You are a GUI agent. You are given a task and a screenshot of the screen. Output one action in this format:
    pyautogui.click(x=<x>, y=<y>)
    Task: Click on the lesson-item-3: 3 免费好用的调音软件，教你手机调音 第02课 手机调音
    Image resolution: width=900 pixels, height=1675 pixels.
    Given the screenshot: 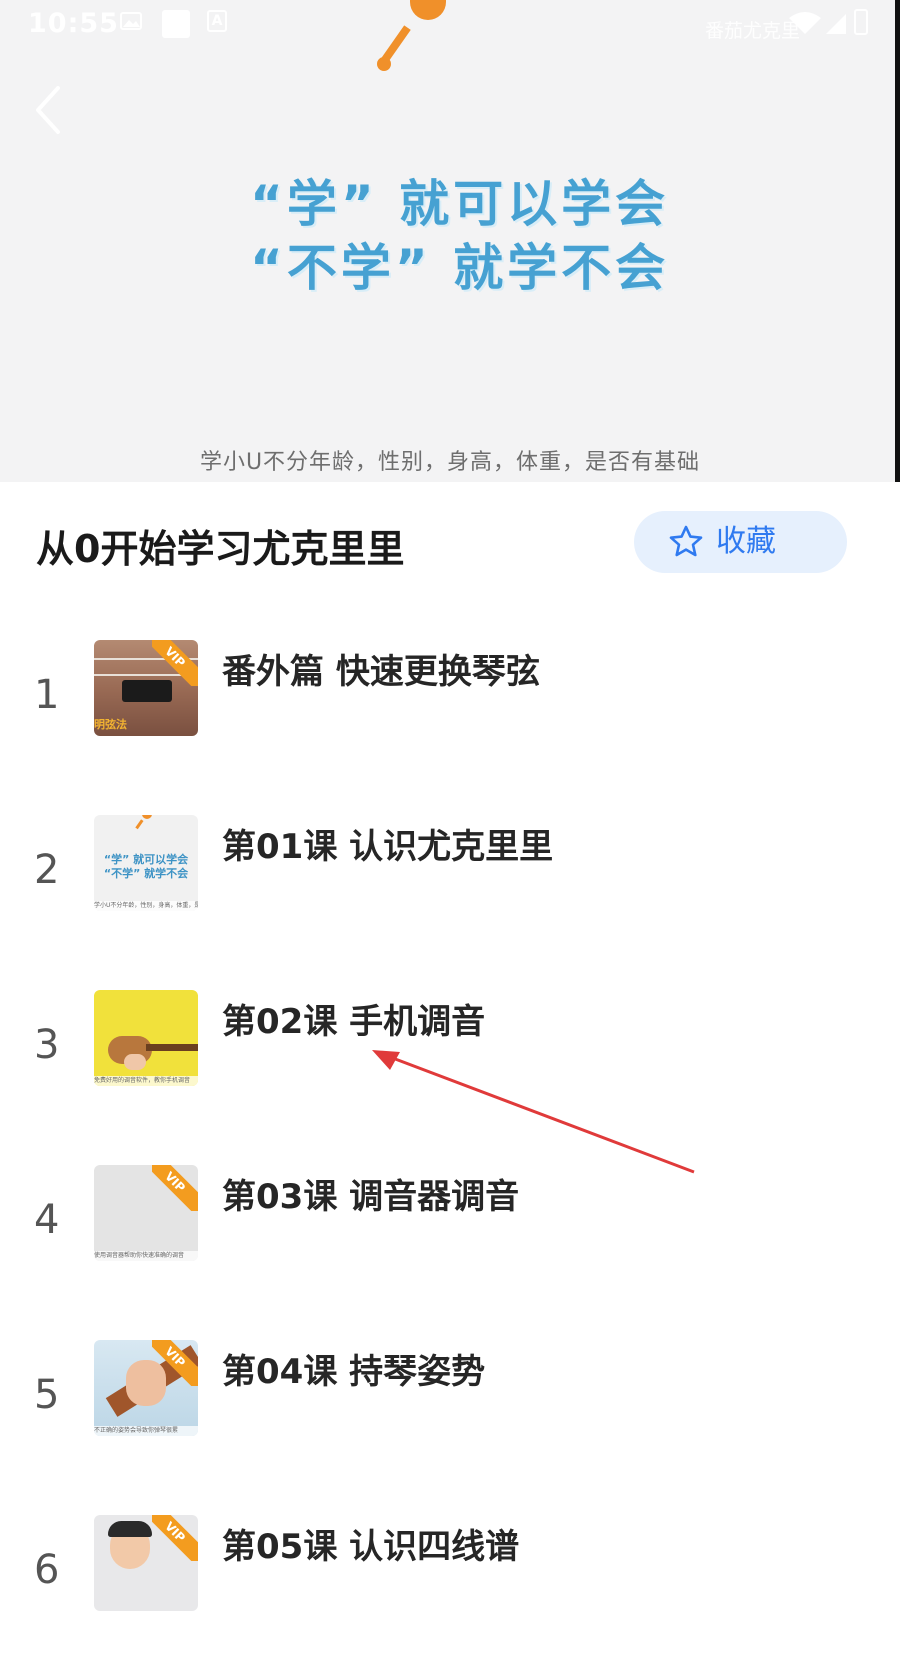 What is the action you would take?
    pyautogui.click(x=450, y=1070)
    